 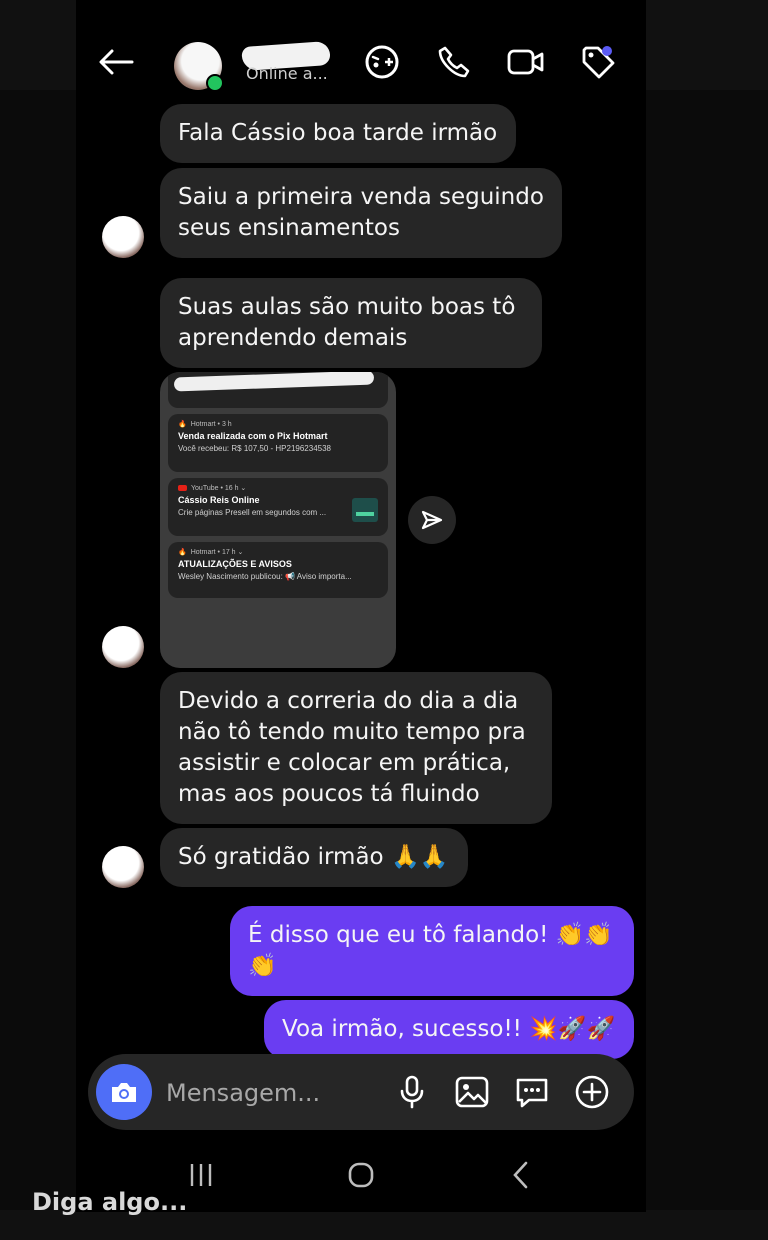 I want to click on notification-title: Cássio Reis Online, so click(x=219, y=500).